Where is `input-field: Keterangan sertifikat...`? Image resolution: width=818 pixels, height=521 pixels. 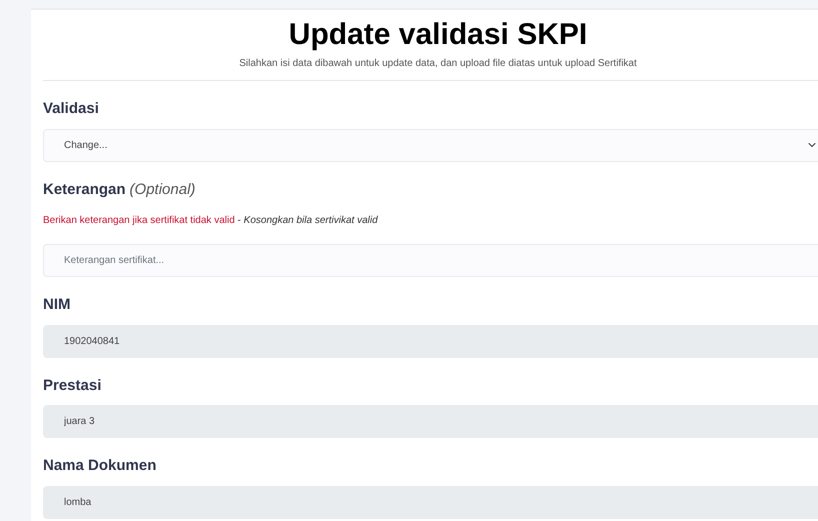
input-field: Keterangan sertifikat... is located at coordinates (430, 260).